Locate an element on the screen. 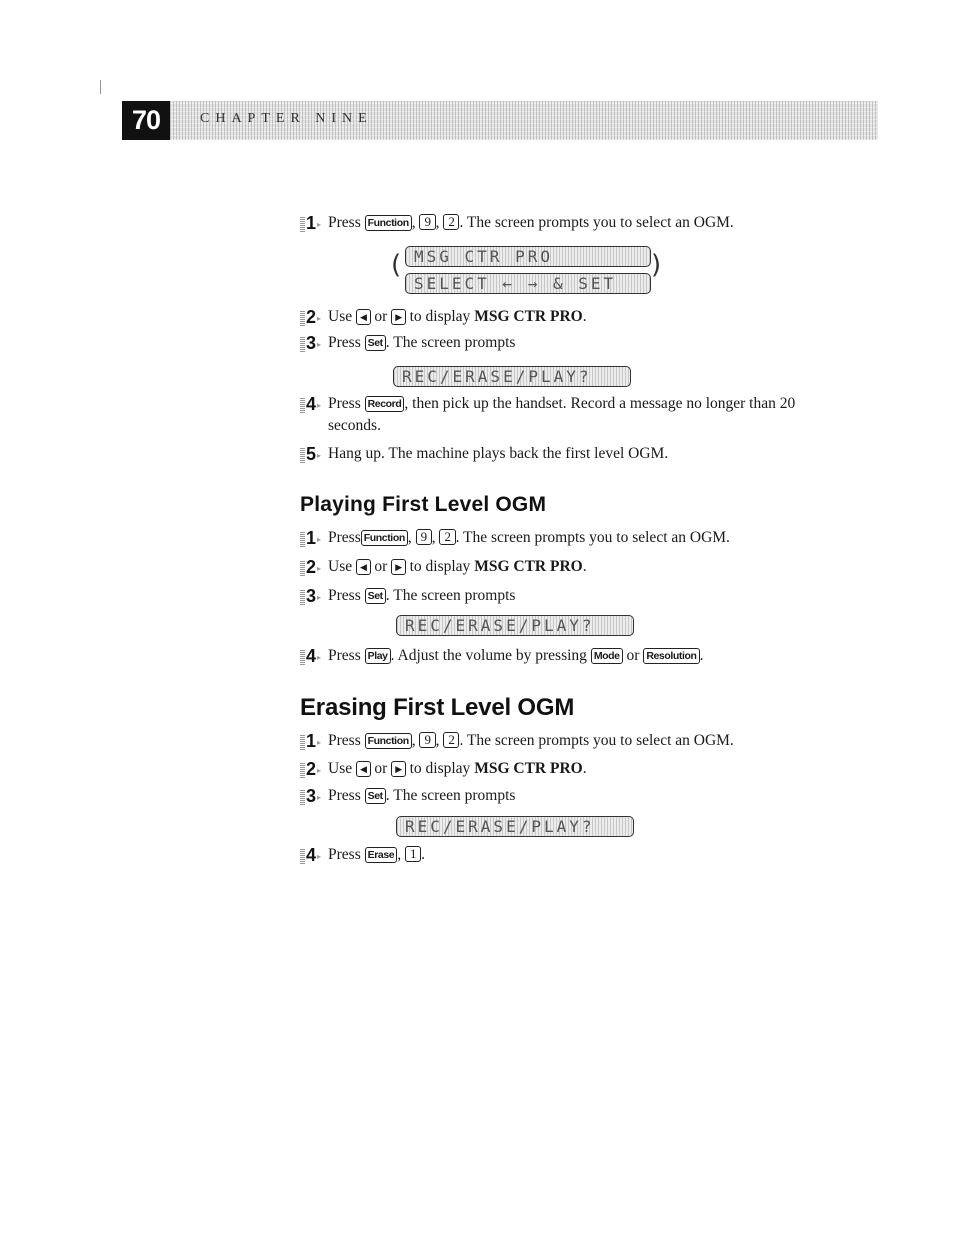 The image size is (954, 1235). margin-mark is located at coordinates (100, 87).